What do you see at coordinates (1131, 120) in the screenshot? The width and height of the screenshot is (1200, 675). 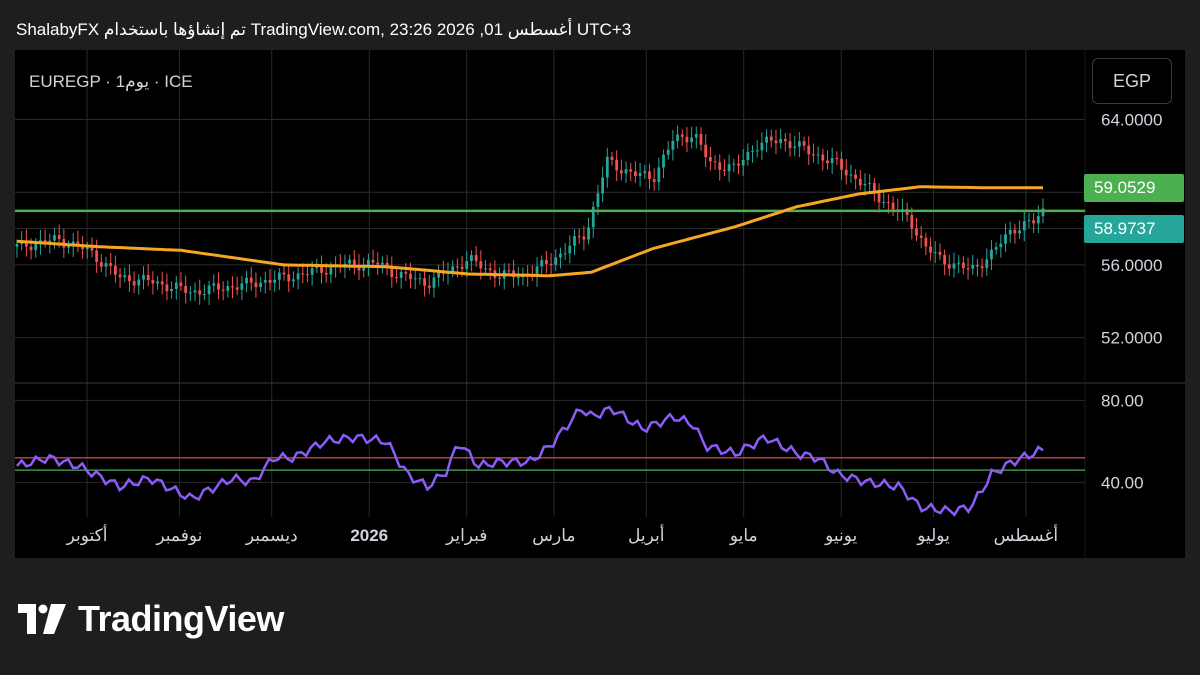 I see `price-axis-label-0: 64.0000` at bounding box center [1131, 120].